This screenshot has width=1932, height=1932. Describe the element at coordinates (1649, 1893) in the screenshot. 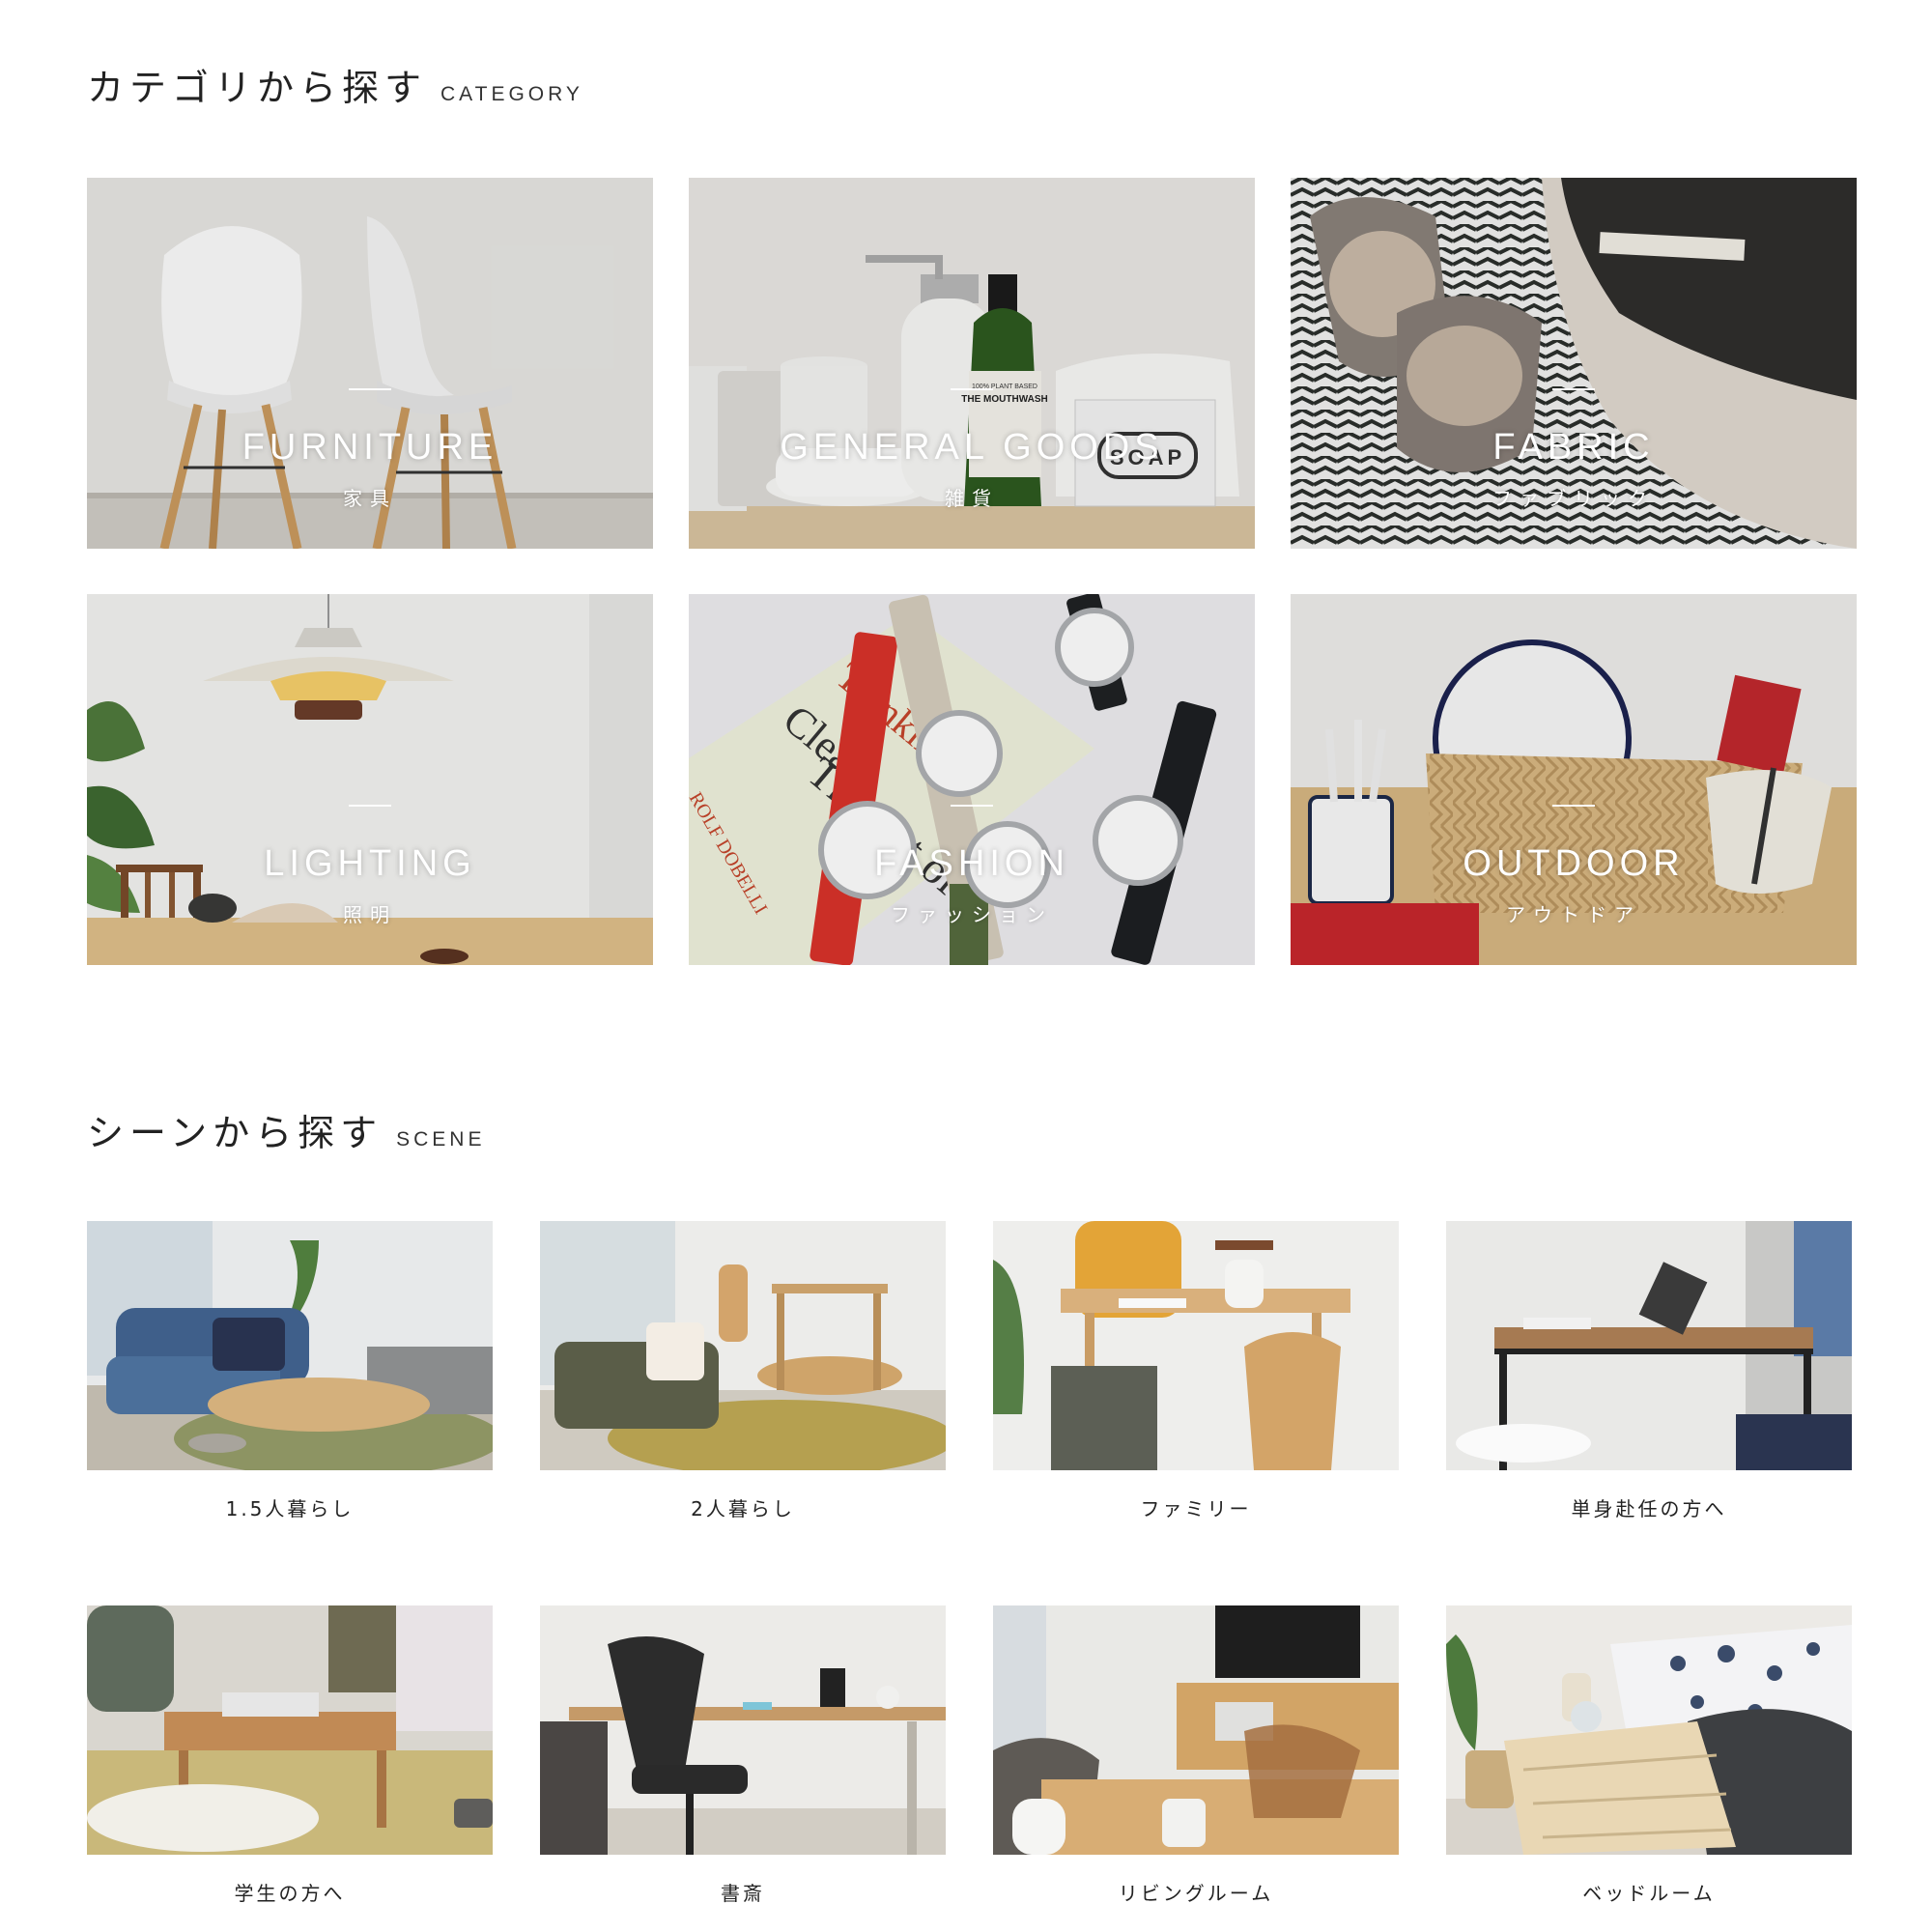

I see `scene-label: ベッドルーム` at that location.